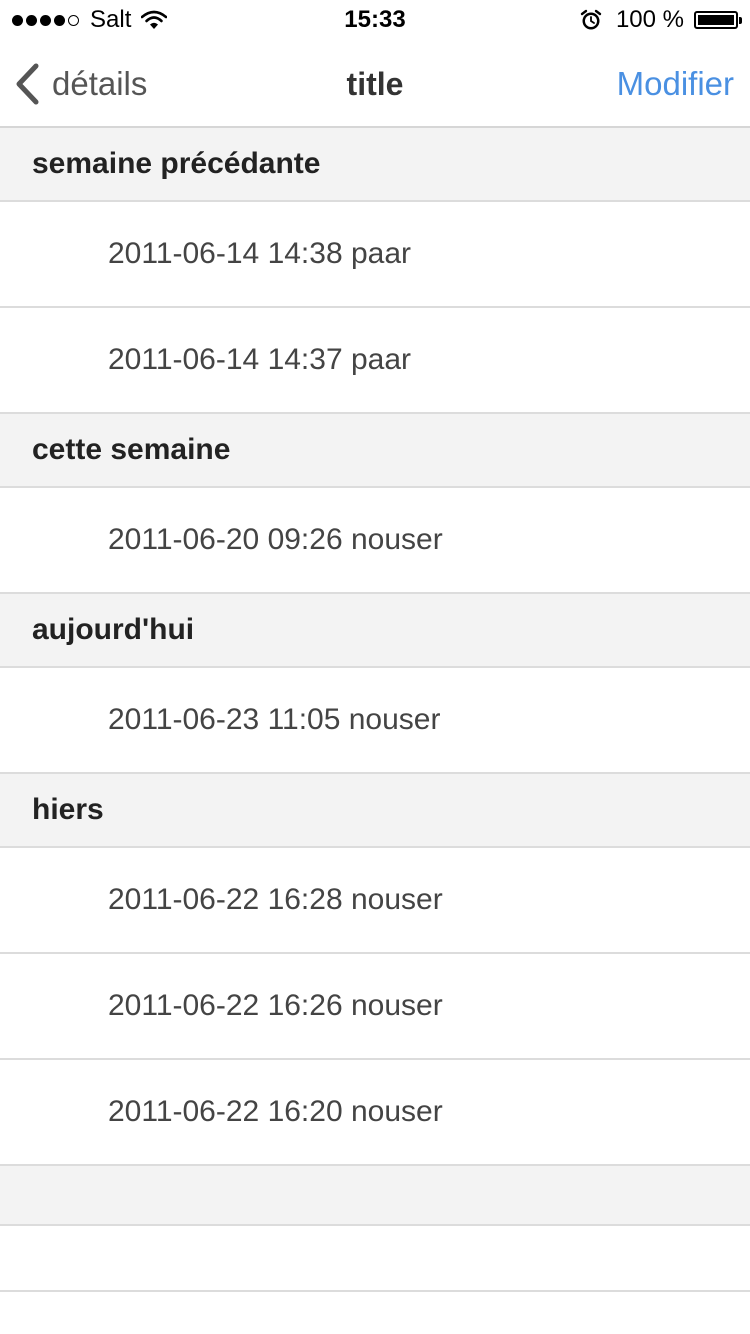 The height and width of the screenshot is (1334, 750). Describe the element at coordinates (375, 541) in the screenshot. I see `list-item: 2011-06-20 09:26 nouser` at that location.